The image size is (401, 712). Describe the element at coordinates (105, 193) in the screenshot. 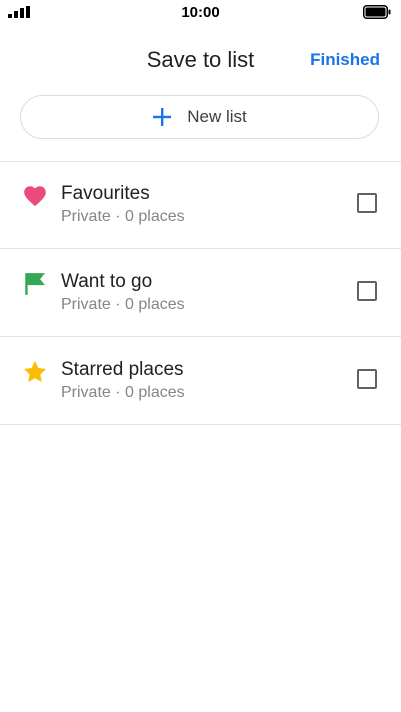

I see `list-name: Favourites` at that location.